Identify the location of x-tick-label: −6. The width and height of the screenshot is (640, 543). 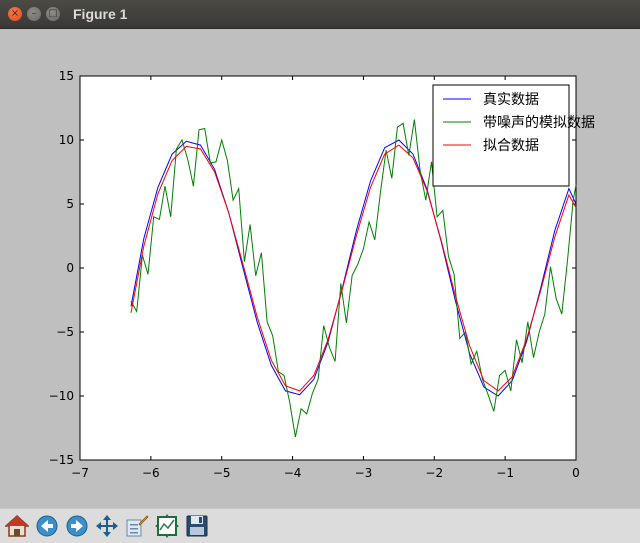
(151, 473).